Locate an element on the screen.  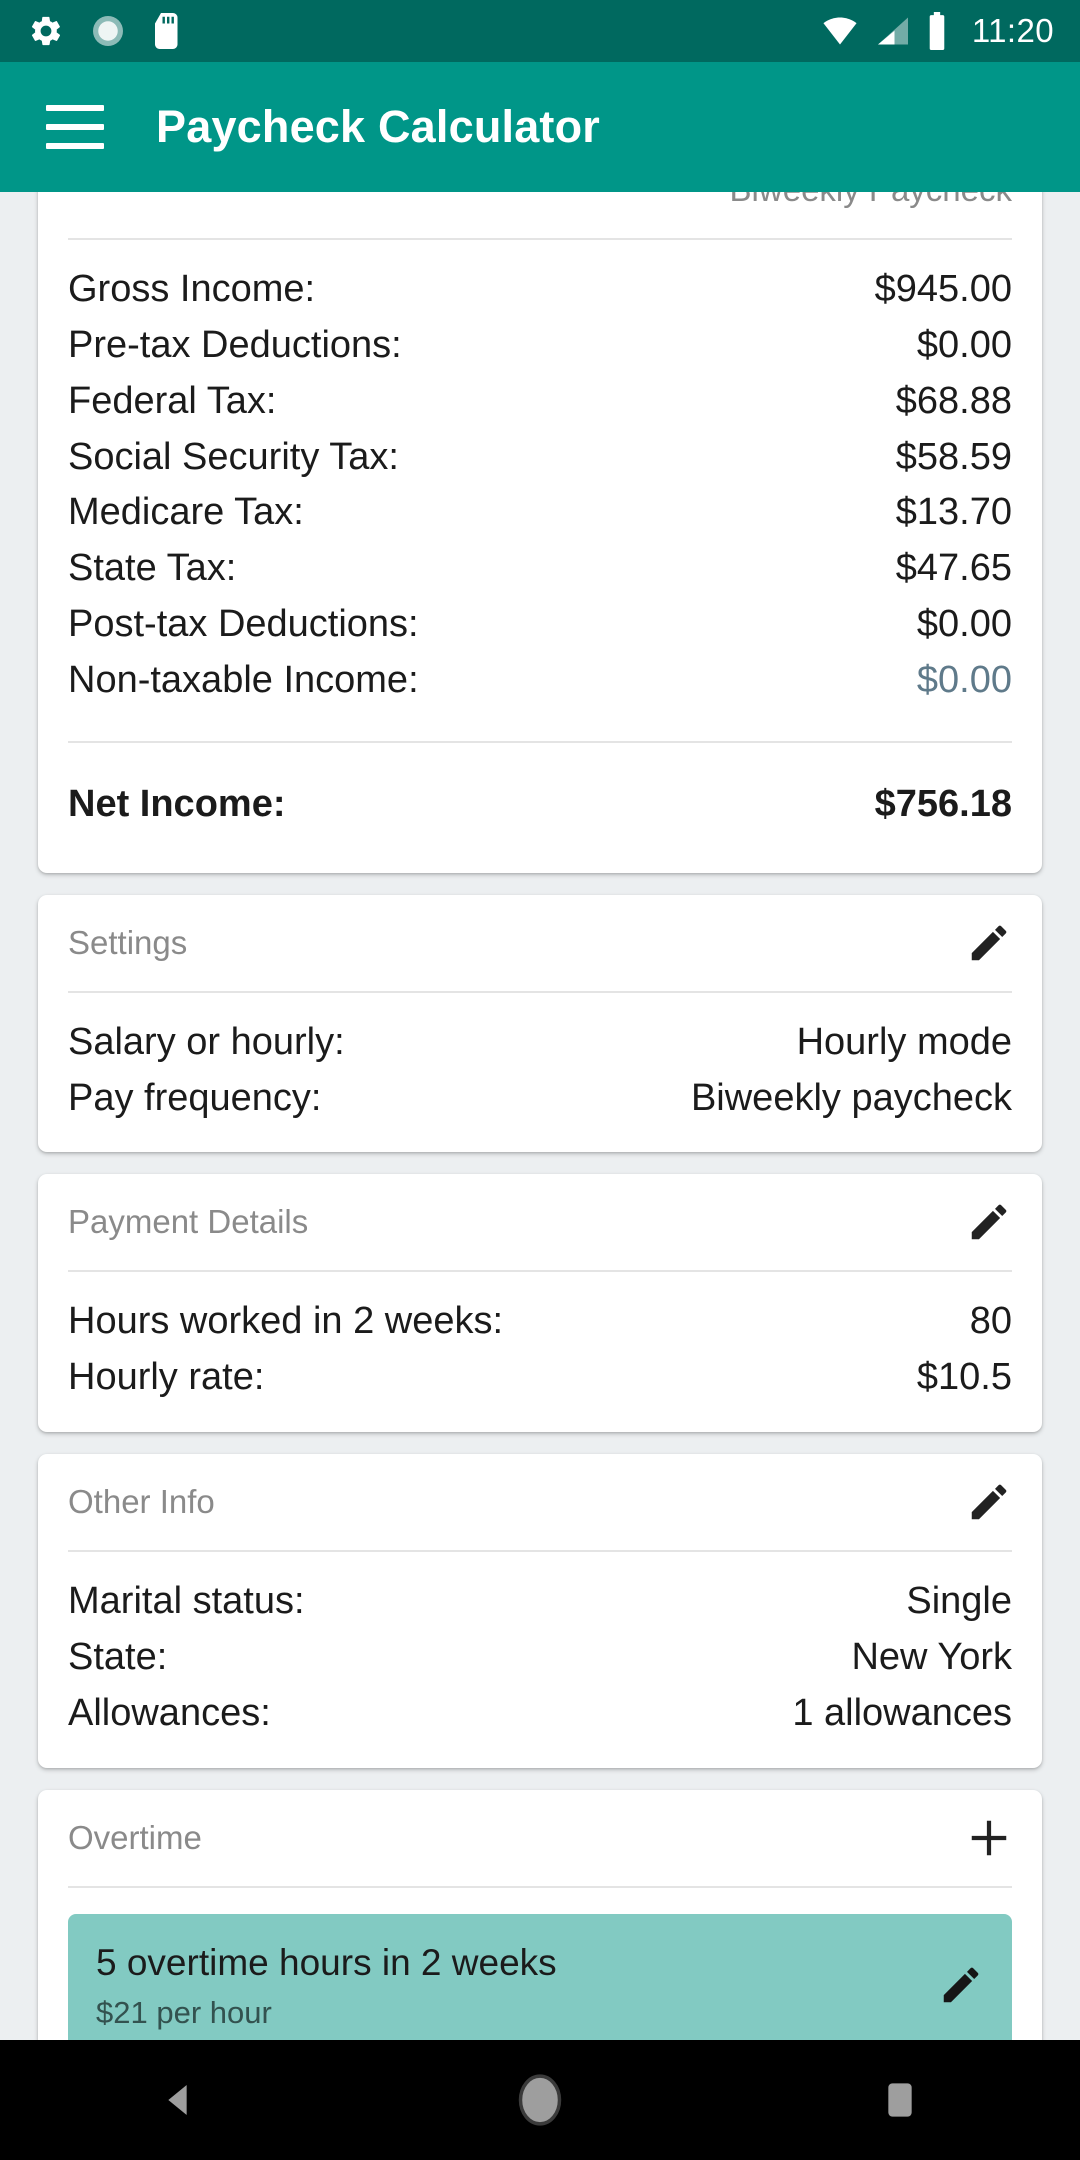
cellular-signal-icon is located at coordinates (892, 31).